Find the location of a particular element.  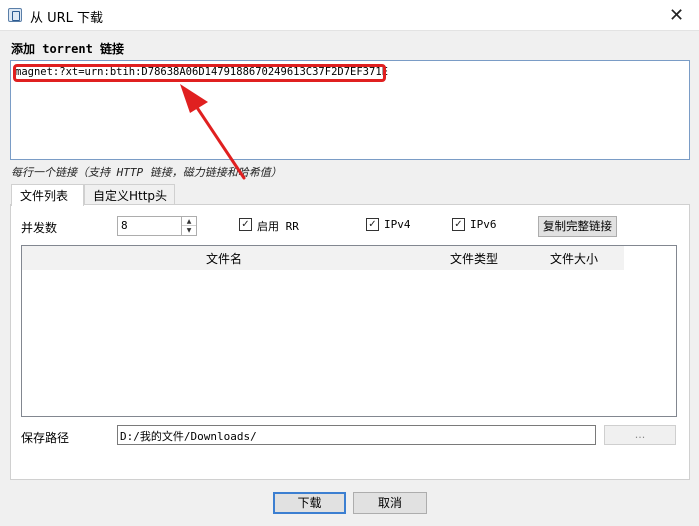

concurrency-label: 并发数 is located at coordinates (39, 228).